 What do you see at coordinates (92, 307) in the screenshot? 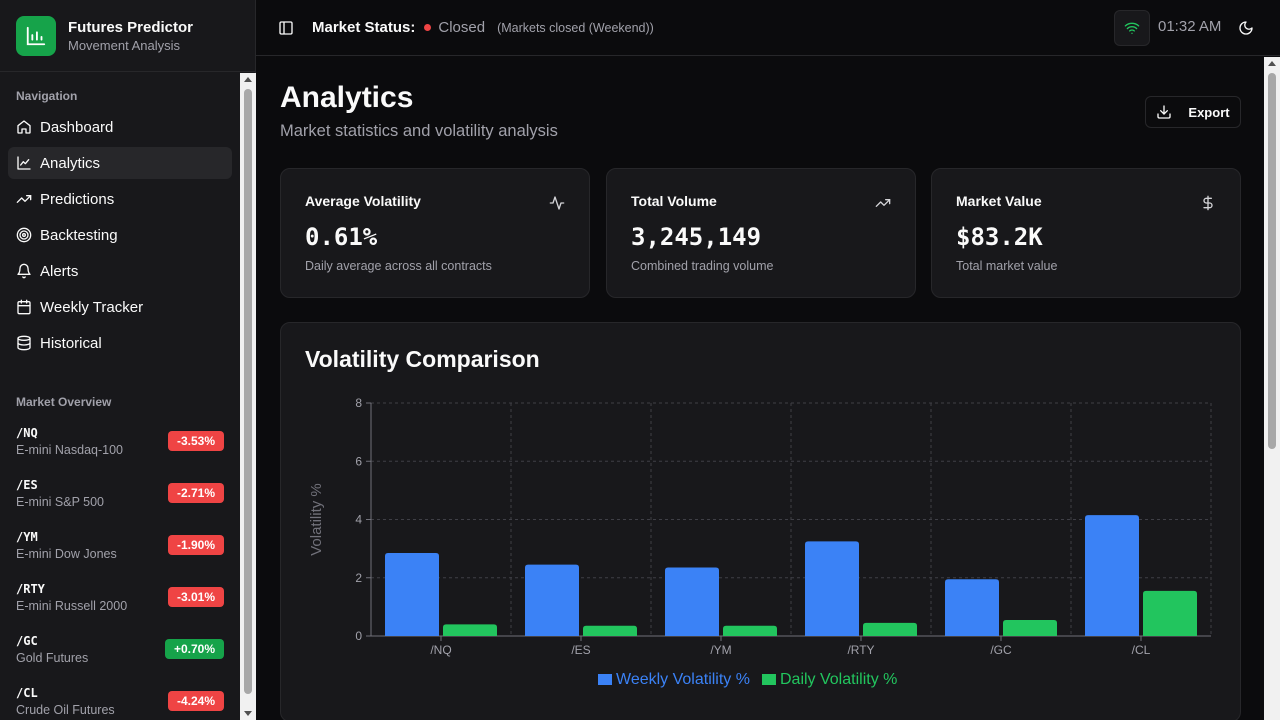
I see `sidebar-item-label: Weekly Tracker` at bounding box center [92, 307].